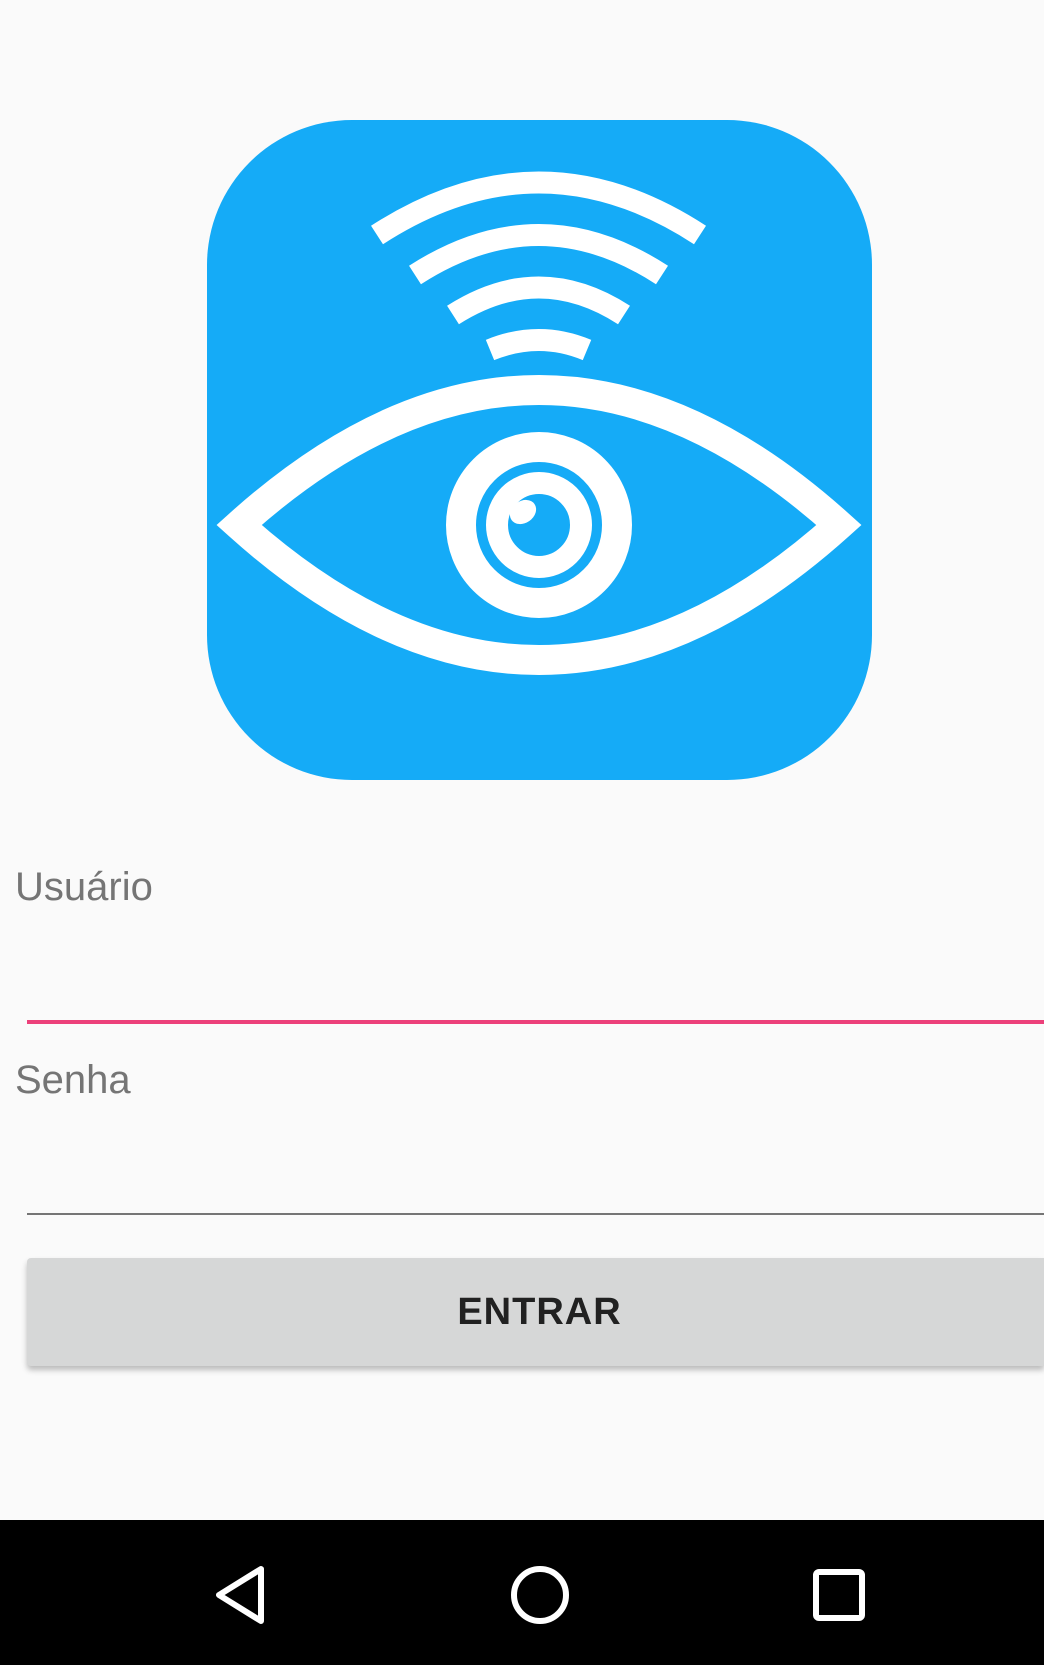 The image size is (1044, 1665). I want to click on back-button, so click(241, 1595).